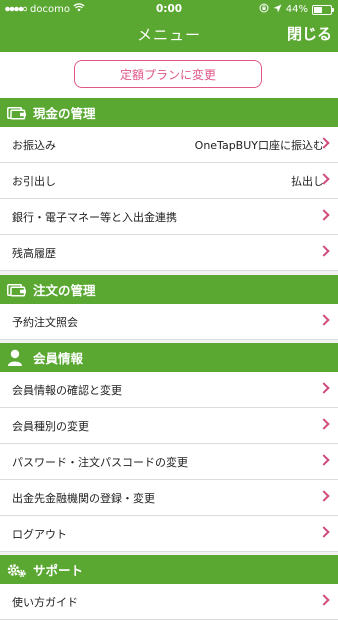 This screenshot has width=338, height=620. What do you see at coordinates (169, 289) in the screenshot?
I see `section-header-orders: 注文の管理` at bounding box center [169, 289].